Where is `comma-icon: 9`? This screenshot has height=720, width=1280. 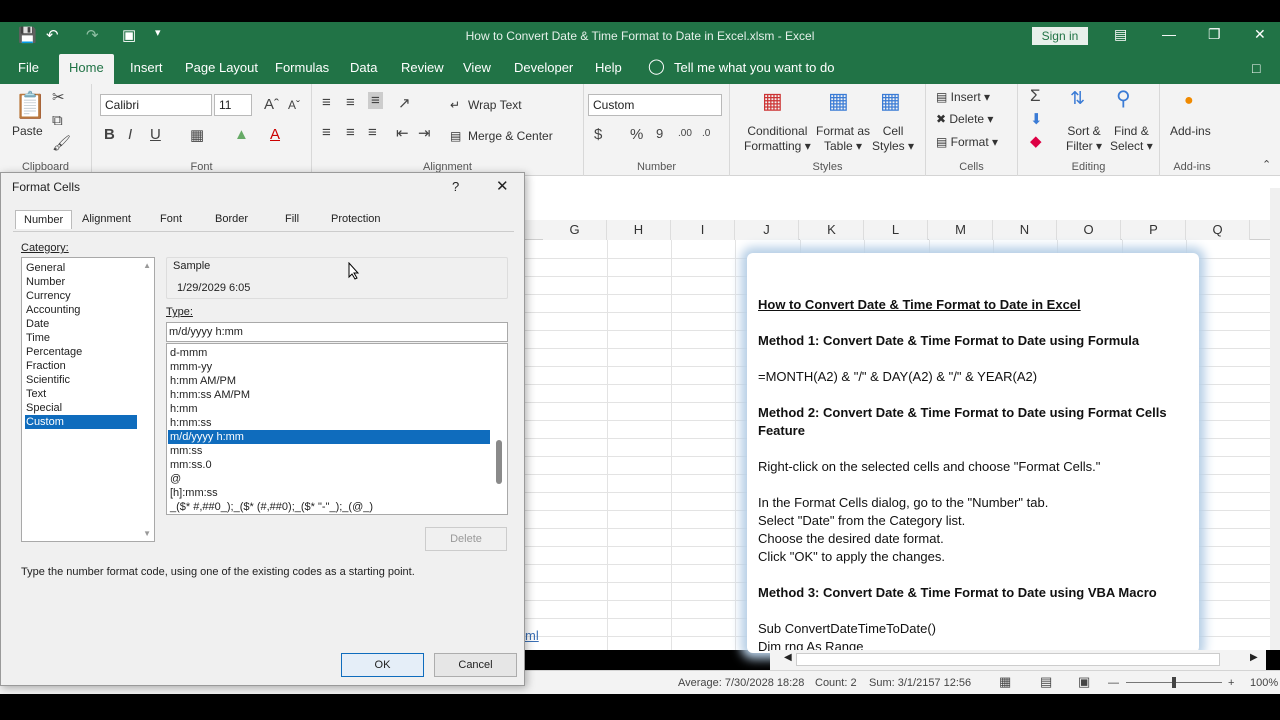
comma-icon: 9 is located at coordinates (659, 133).